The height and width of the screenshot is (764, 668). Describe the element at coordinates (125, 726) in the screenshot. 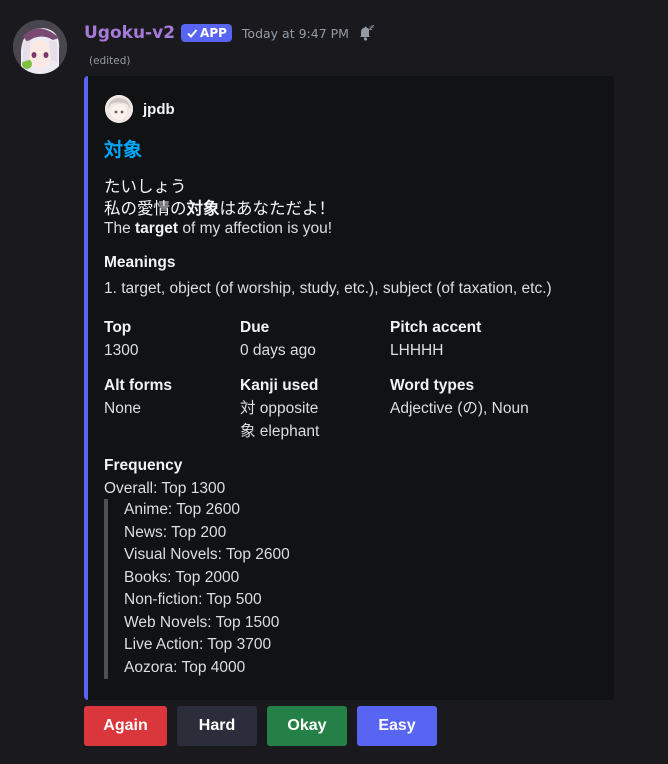

I see `again-button: Again` at that location.